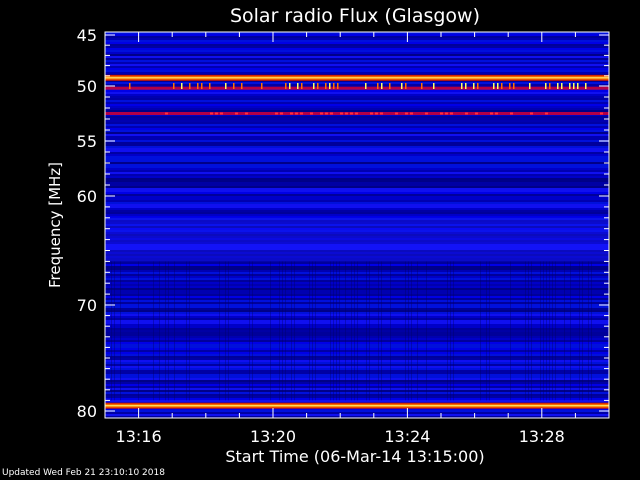  Describe the element at coordinates (355, 16) in the screenshot. I see `chart-title: Solar radio Flux (Glasgow)` at that location.